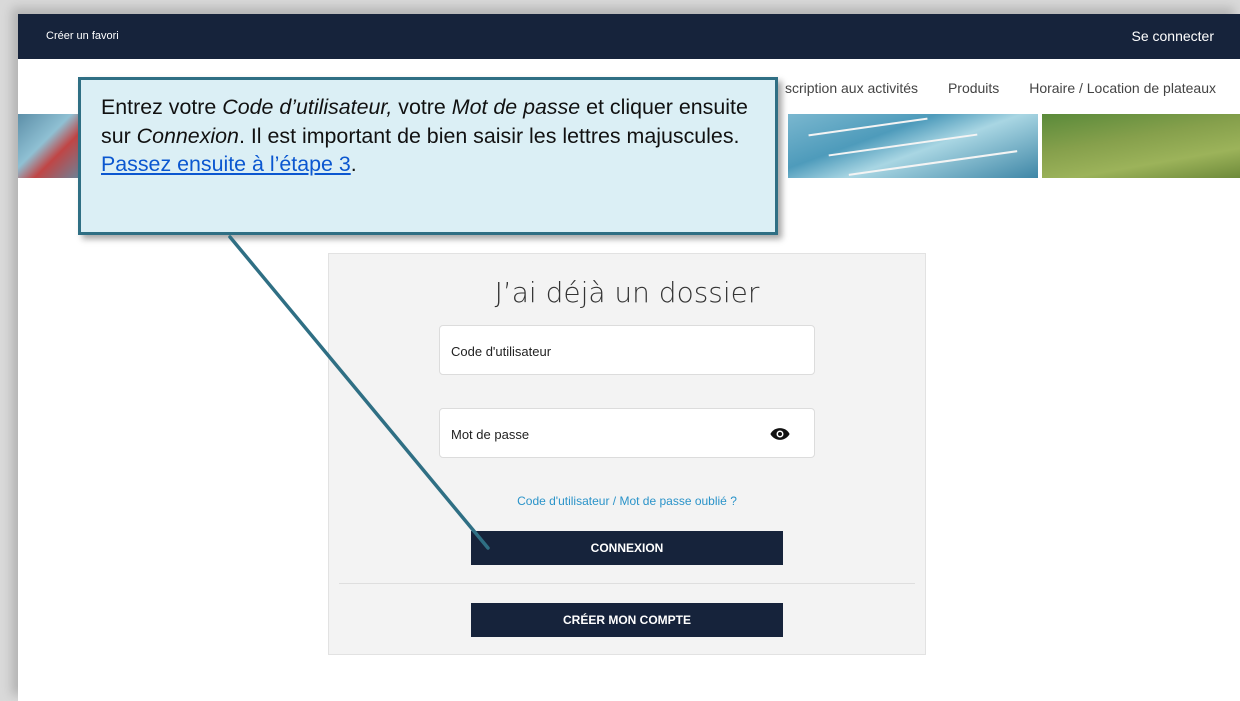  I want to click on callout-text: Entrez votre, so click(162, 107).